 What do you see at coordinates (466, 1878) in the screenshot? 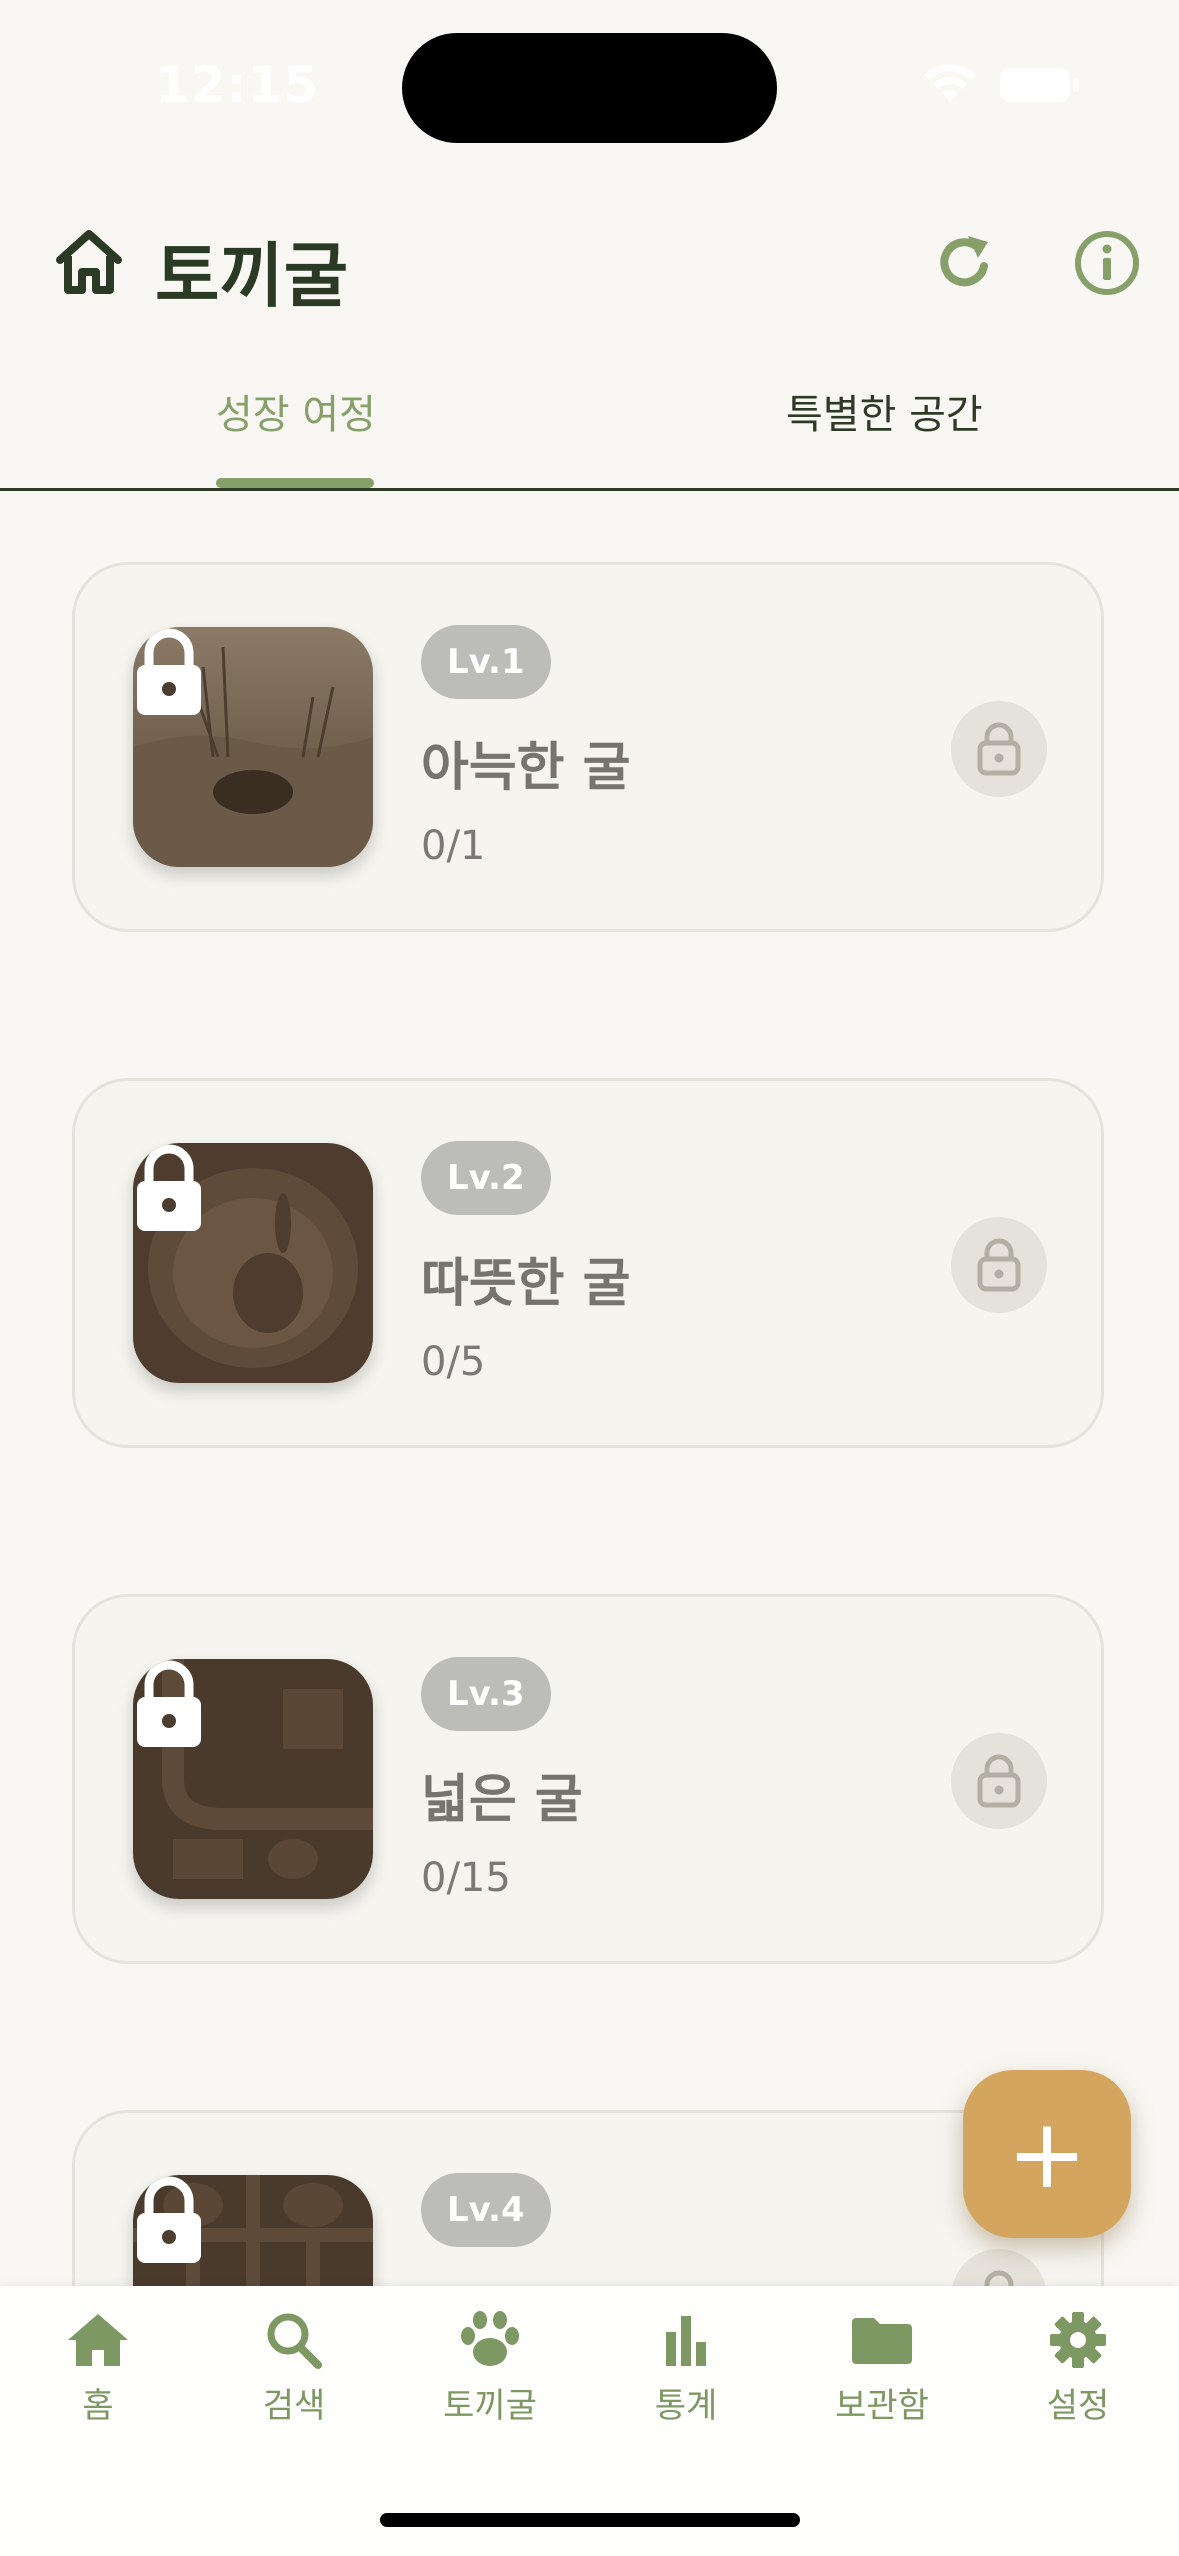
I see `burrow-progress: 0/15` at bounding box center [466, 1878].